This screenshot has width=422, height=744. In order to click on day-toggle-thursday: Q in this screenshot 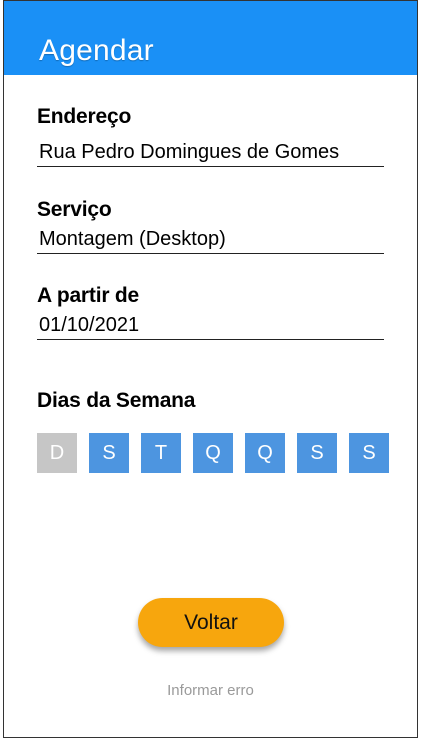, I will do `click(265, 453)`.